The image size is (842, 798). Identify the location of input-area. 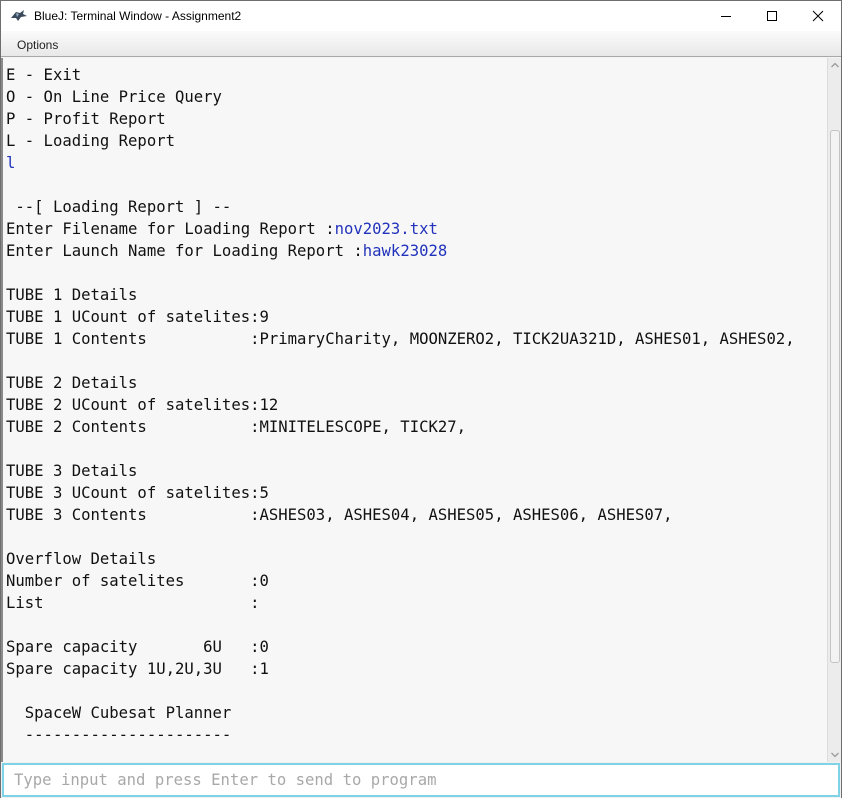
(421, 780).